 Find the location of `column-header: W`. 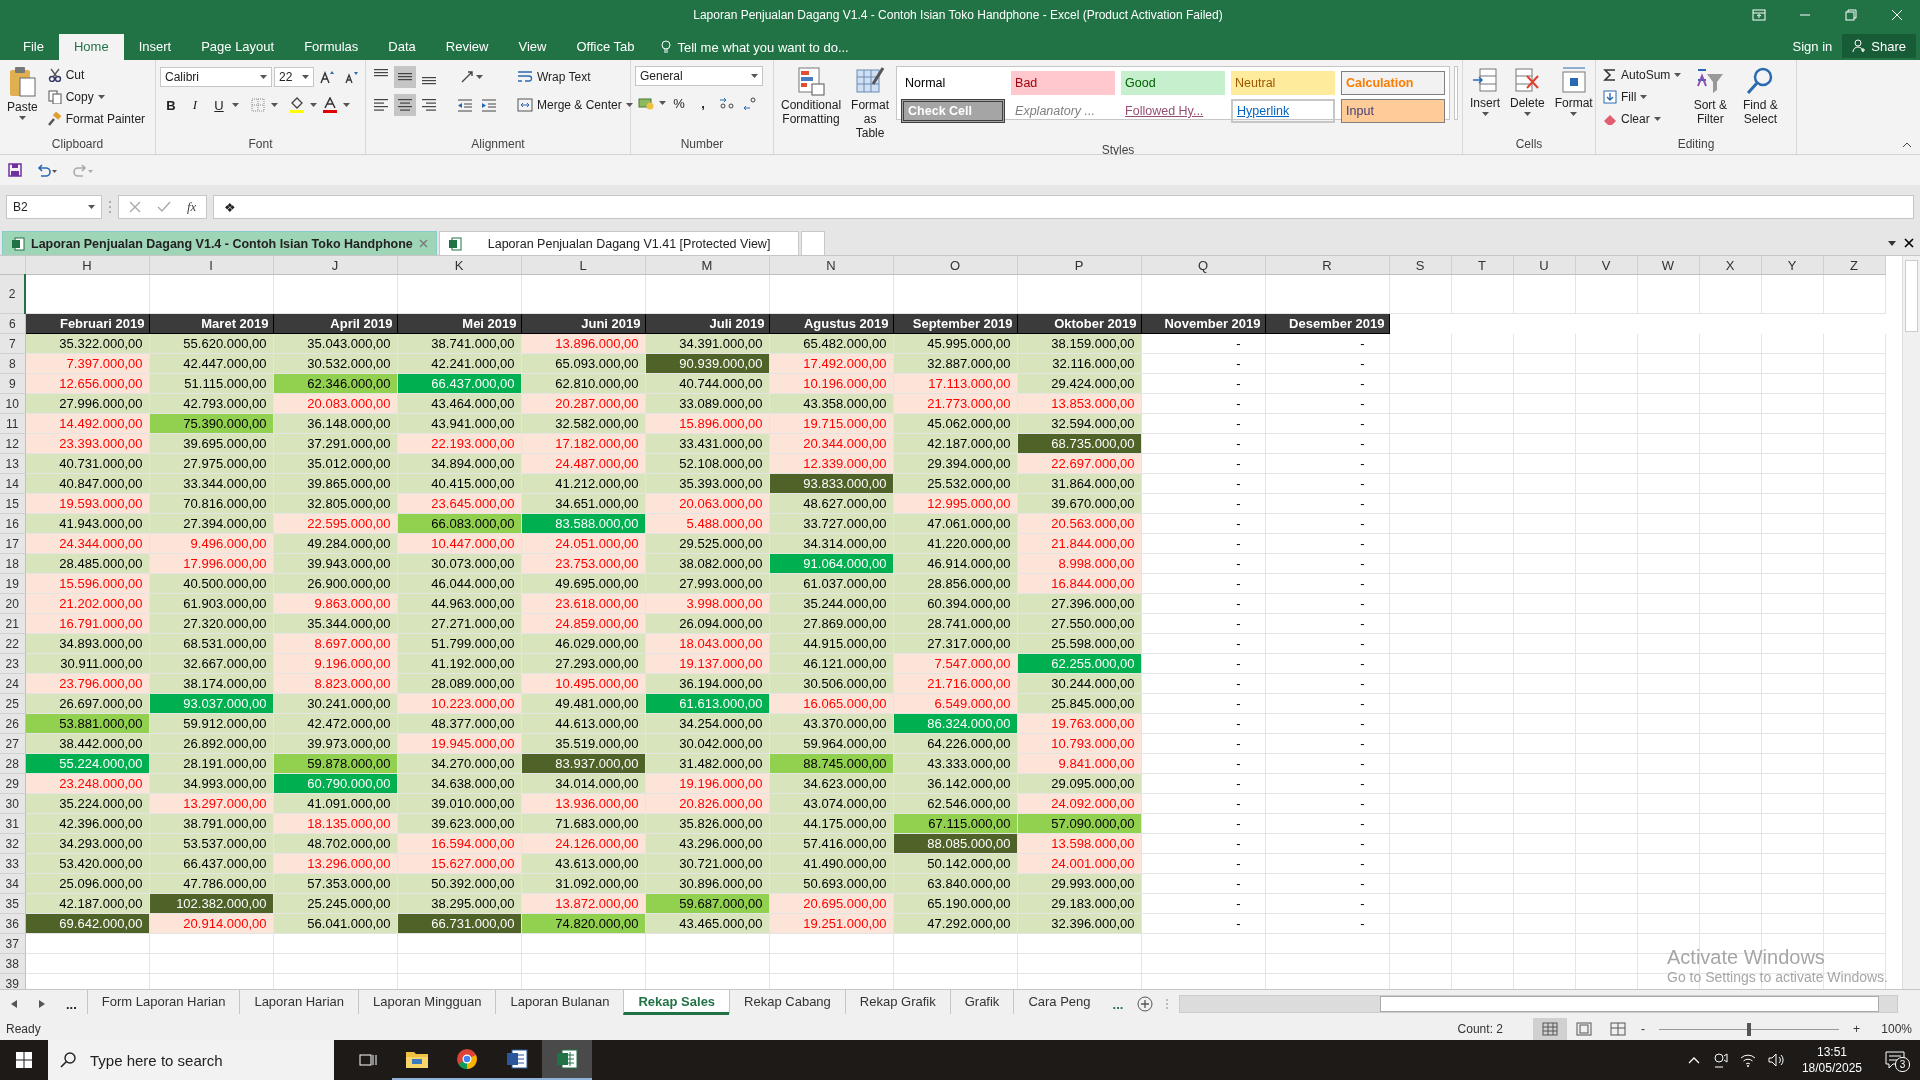

column-header: W is located at coordinates (1668, 265).